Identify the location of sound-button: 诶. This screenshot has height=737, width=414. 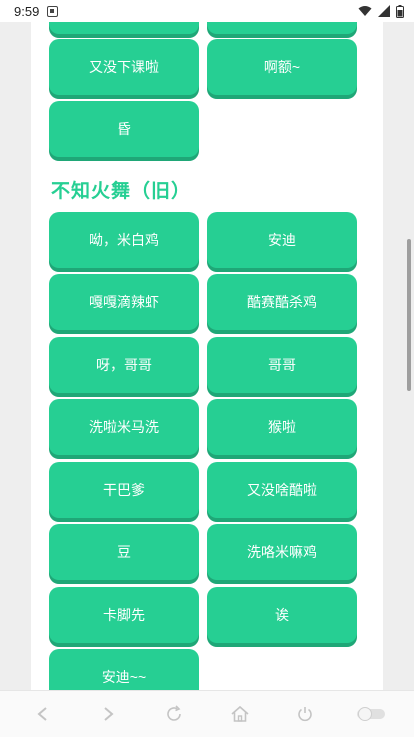
(282, 615).